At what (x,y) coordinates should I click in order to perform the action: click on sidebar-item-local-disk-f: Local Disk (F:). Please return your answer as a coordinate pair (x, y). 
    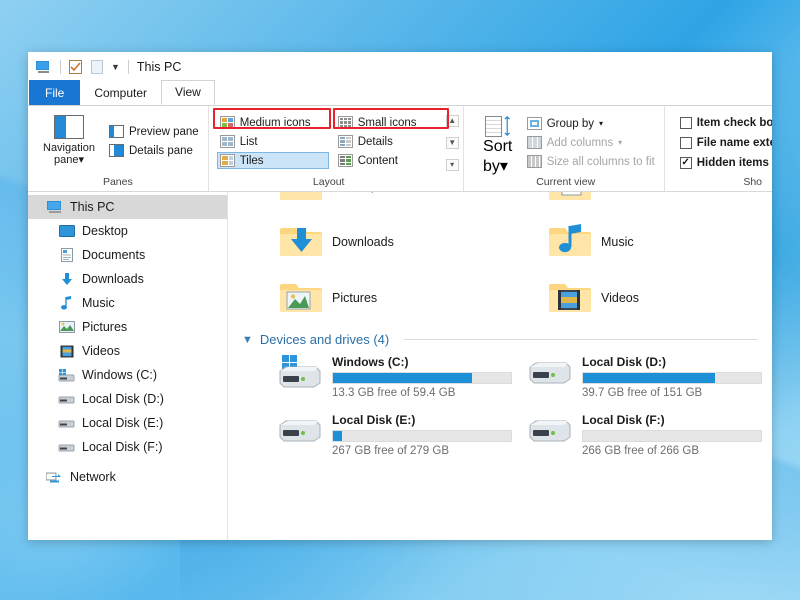
    Looking at the image, I should click on (127, 447).